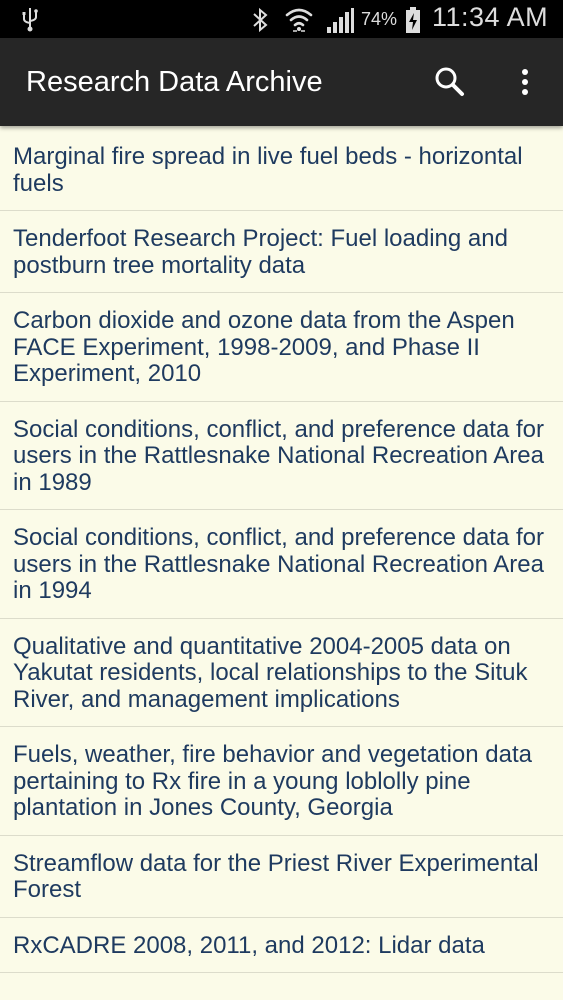 The width and height of the screenshot is (563, 1000). Describe the element at coordinates (299, 20) in the screenshot. I see `wifi-icon` at that location.